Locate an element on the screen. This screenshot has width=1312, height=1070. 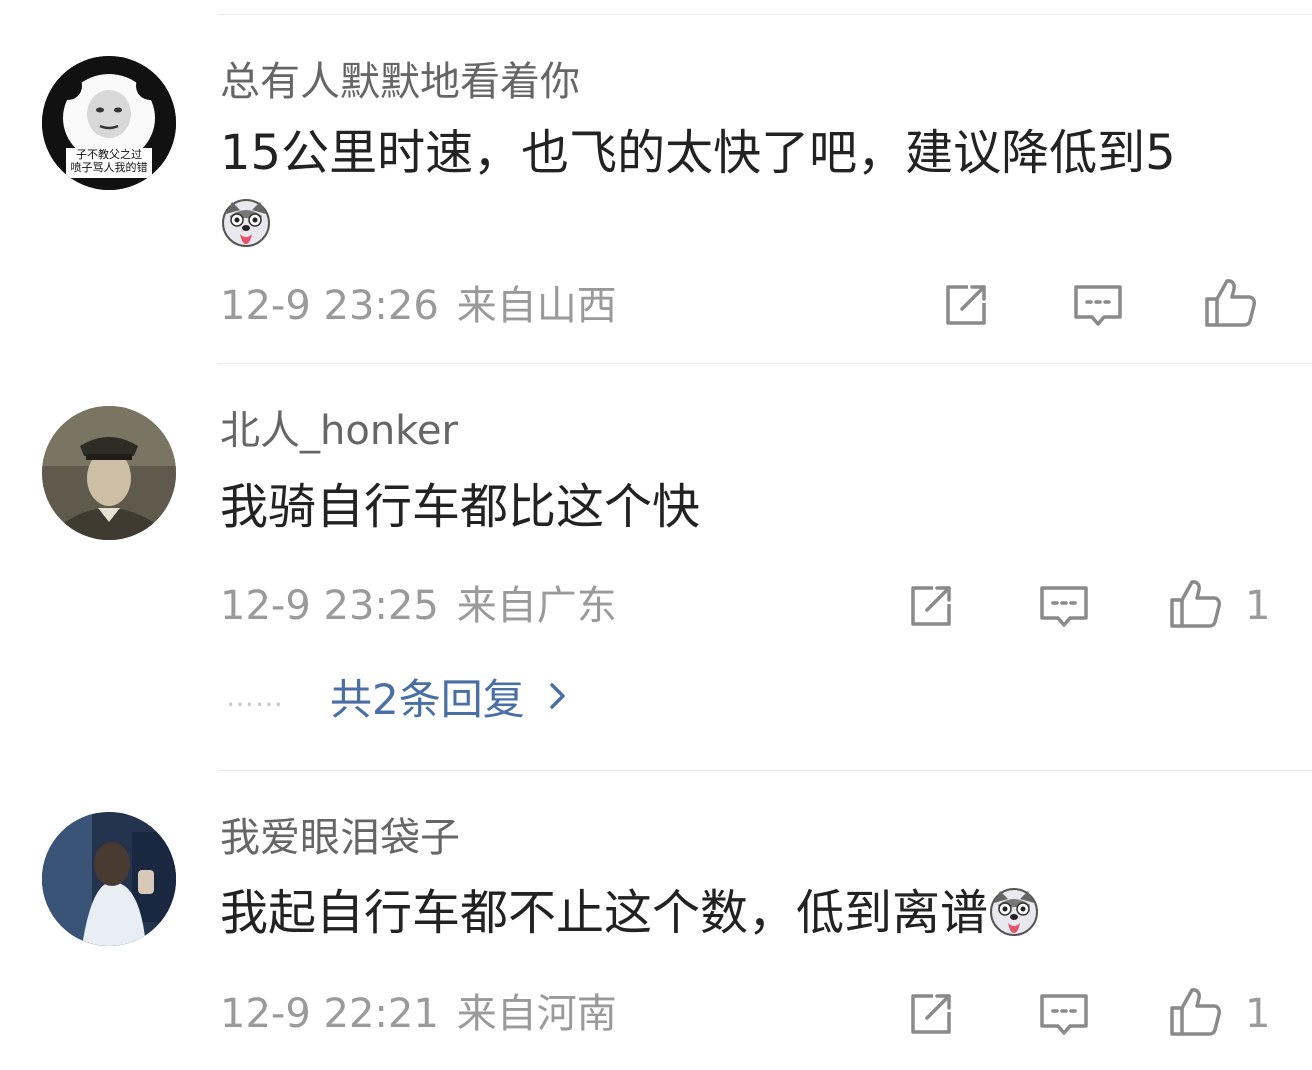
timestamp: 12-9 22:21 is located at coordinates (329, 1014).